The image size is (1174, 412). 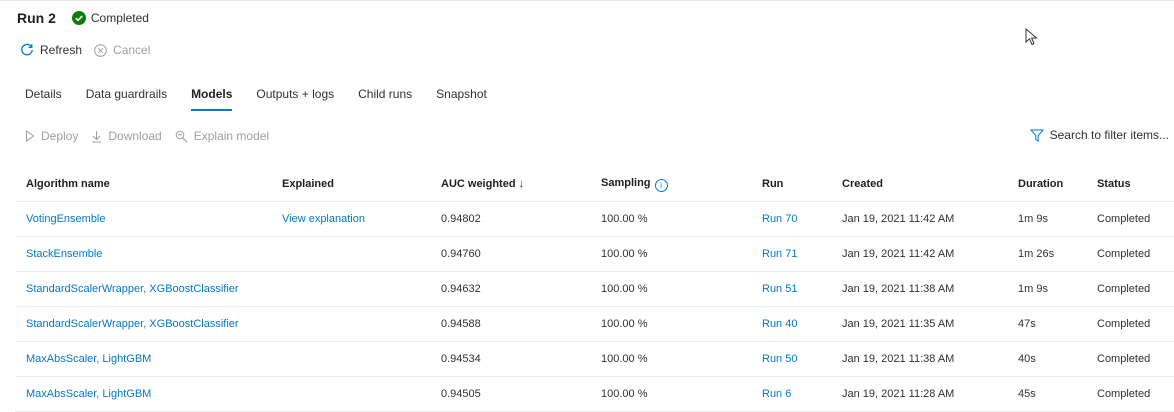 I want to click on deploy-label: Deploy, so click(x=60, y=136).